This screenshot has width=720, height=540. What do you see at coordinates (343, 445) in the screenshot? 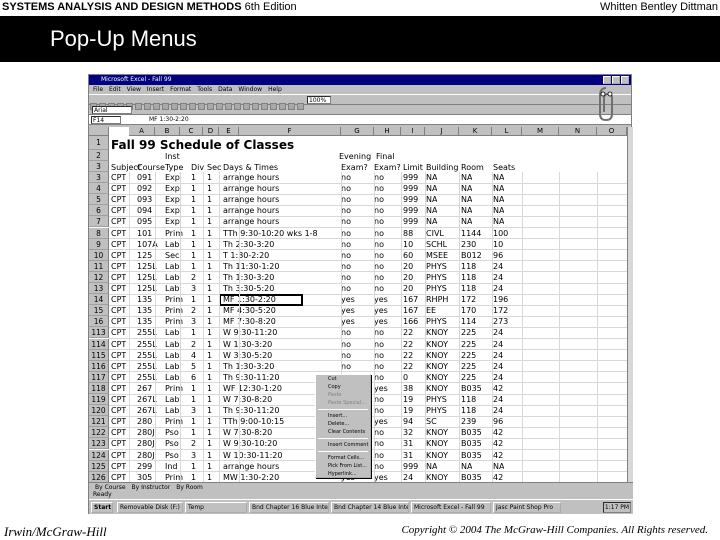
I see `context-menu-insert-comment: Insert Comment` at bounding box center [343, 445].